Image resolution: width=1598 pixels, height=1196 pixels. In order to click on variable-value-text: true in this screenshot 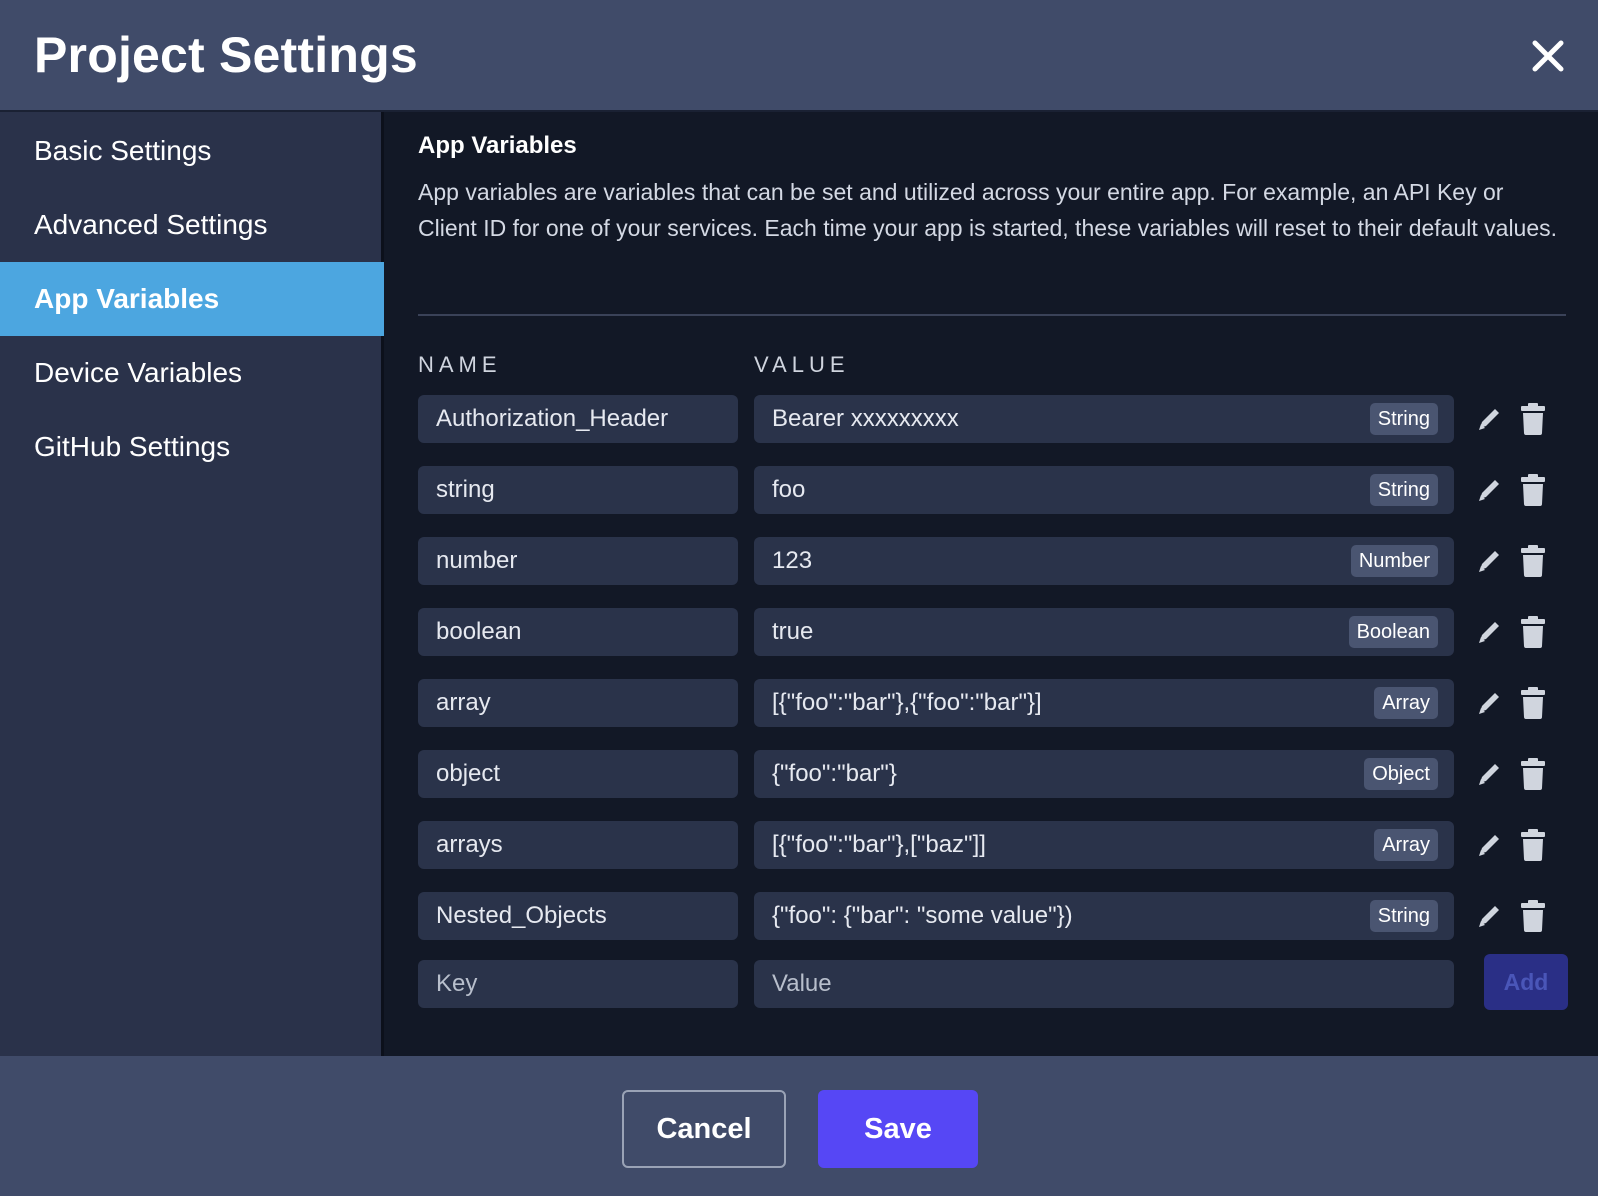, I will do `click(793, 631)`.